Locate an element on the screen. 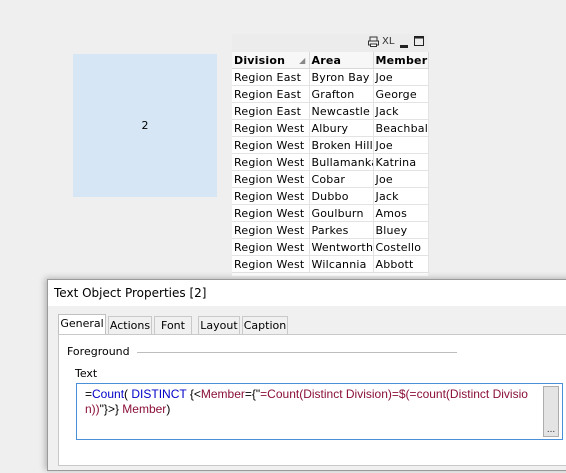  cell-area: Cobar is located at coordinates (341, 179).